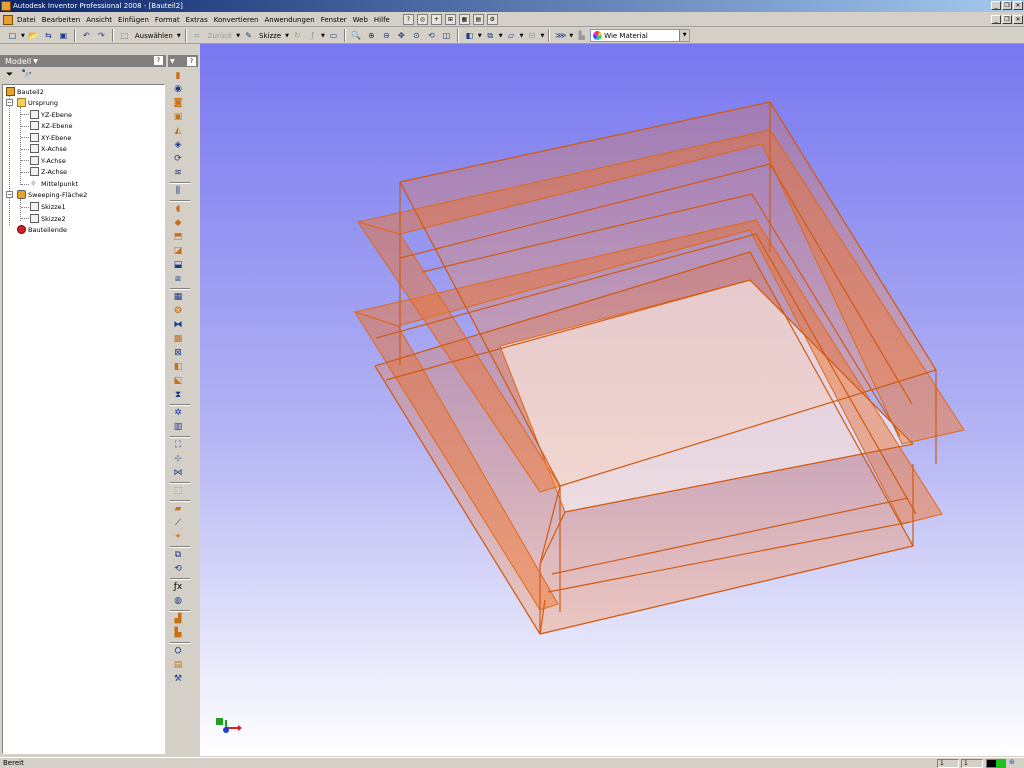 The image size is (1024, 768). What do you see at coordinates (178, 103) in the screenshot?
I see `hole-icon: ◙` at bounding box center [178, 103].